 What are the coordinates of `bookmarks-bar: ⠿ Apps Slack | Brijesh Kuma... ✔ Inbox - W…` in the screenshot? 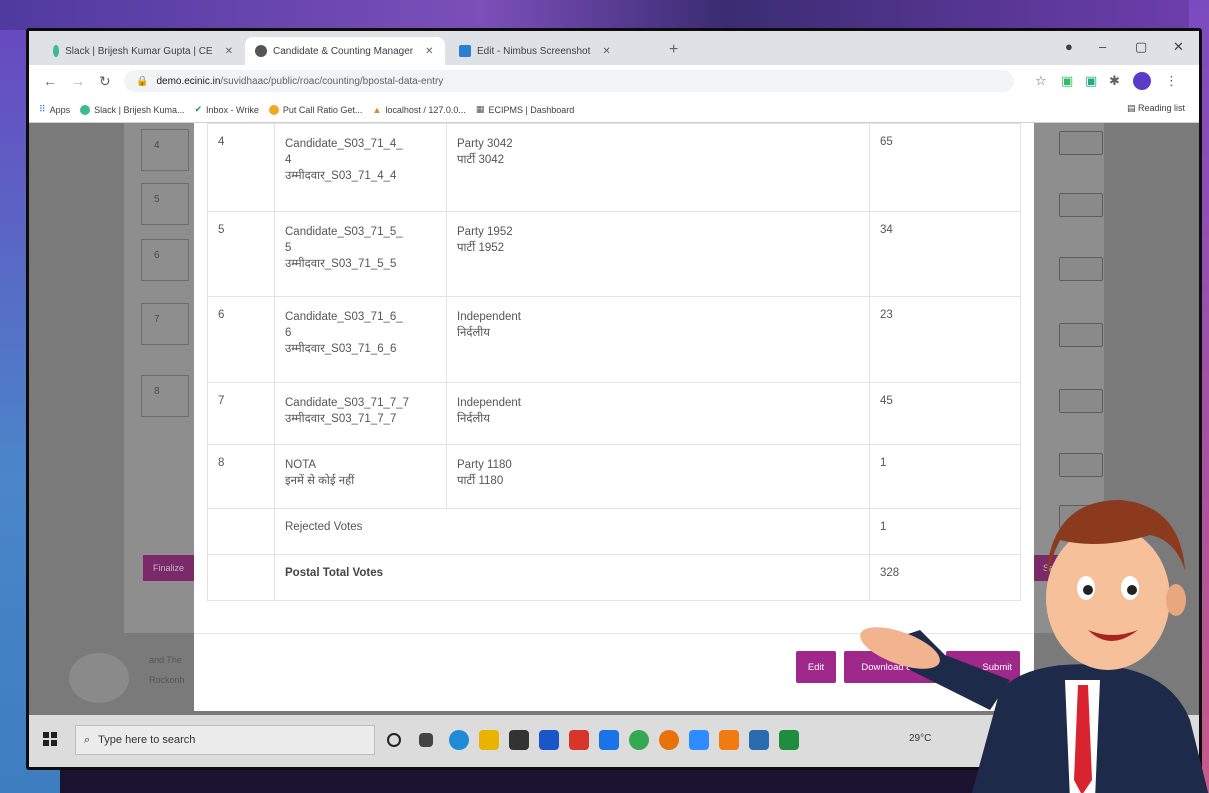 It's located at (614, 110).